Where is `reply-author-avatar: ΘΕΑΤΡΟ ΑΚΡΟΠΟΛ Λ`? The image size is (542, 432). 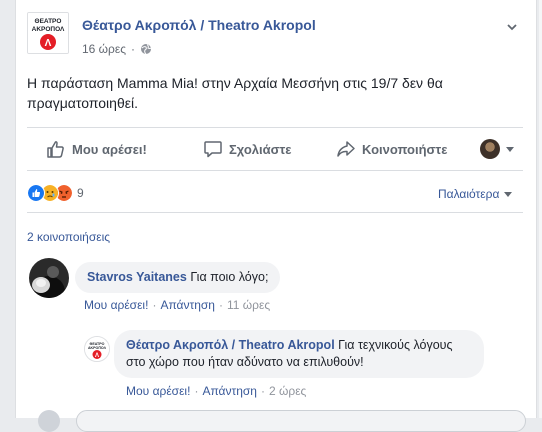
reply-author-avatar: ΘΕΑΤΡΟ ΑΚΡΟΠΟΛ Λ is located at coordinates (97, 349).